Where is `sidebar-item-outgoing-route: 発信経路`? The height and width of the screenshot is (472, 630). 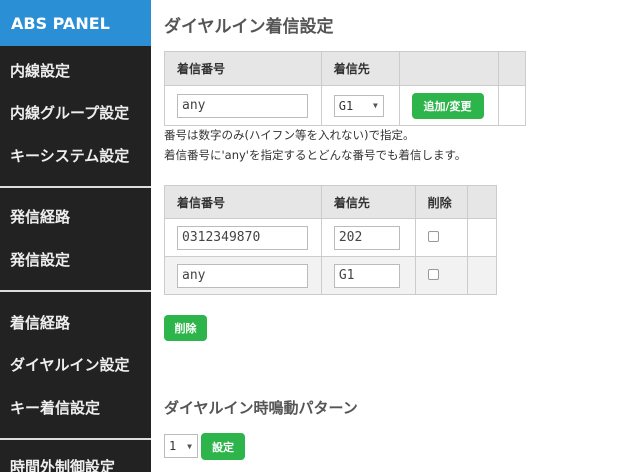
sidebar-item-outgoing-route: 発信経路 is located at coordinates (40, 216).